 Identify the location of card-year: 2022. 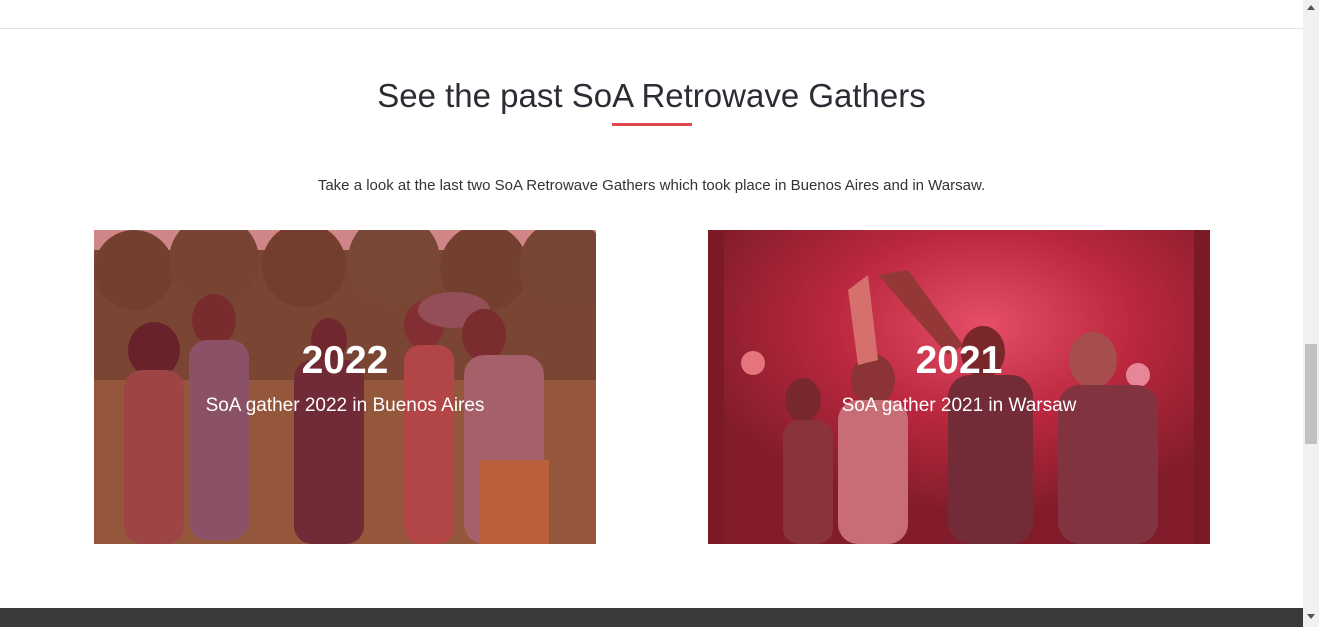
(345, 360).